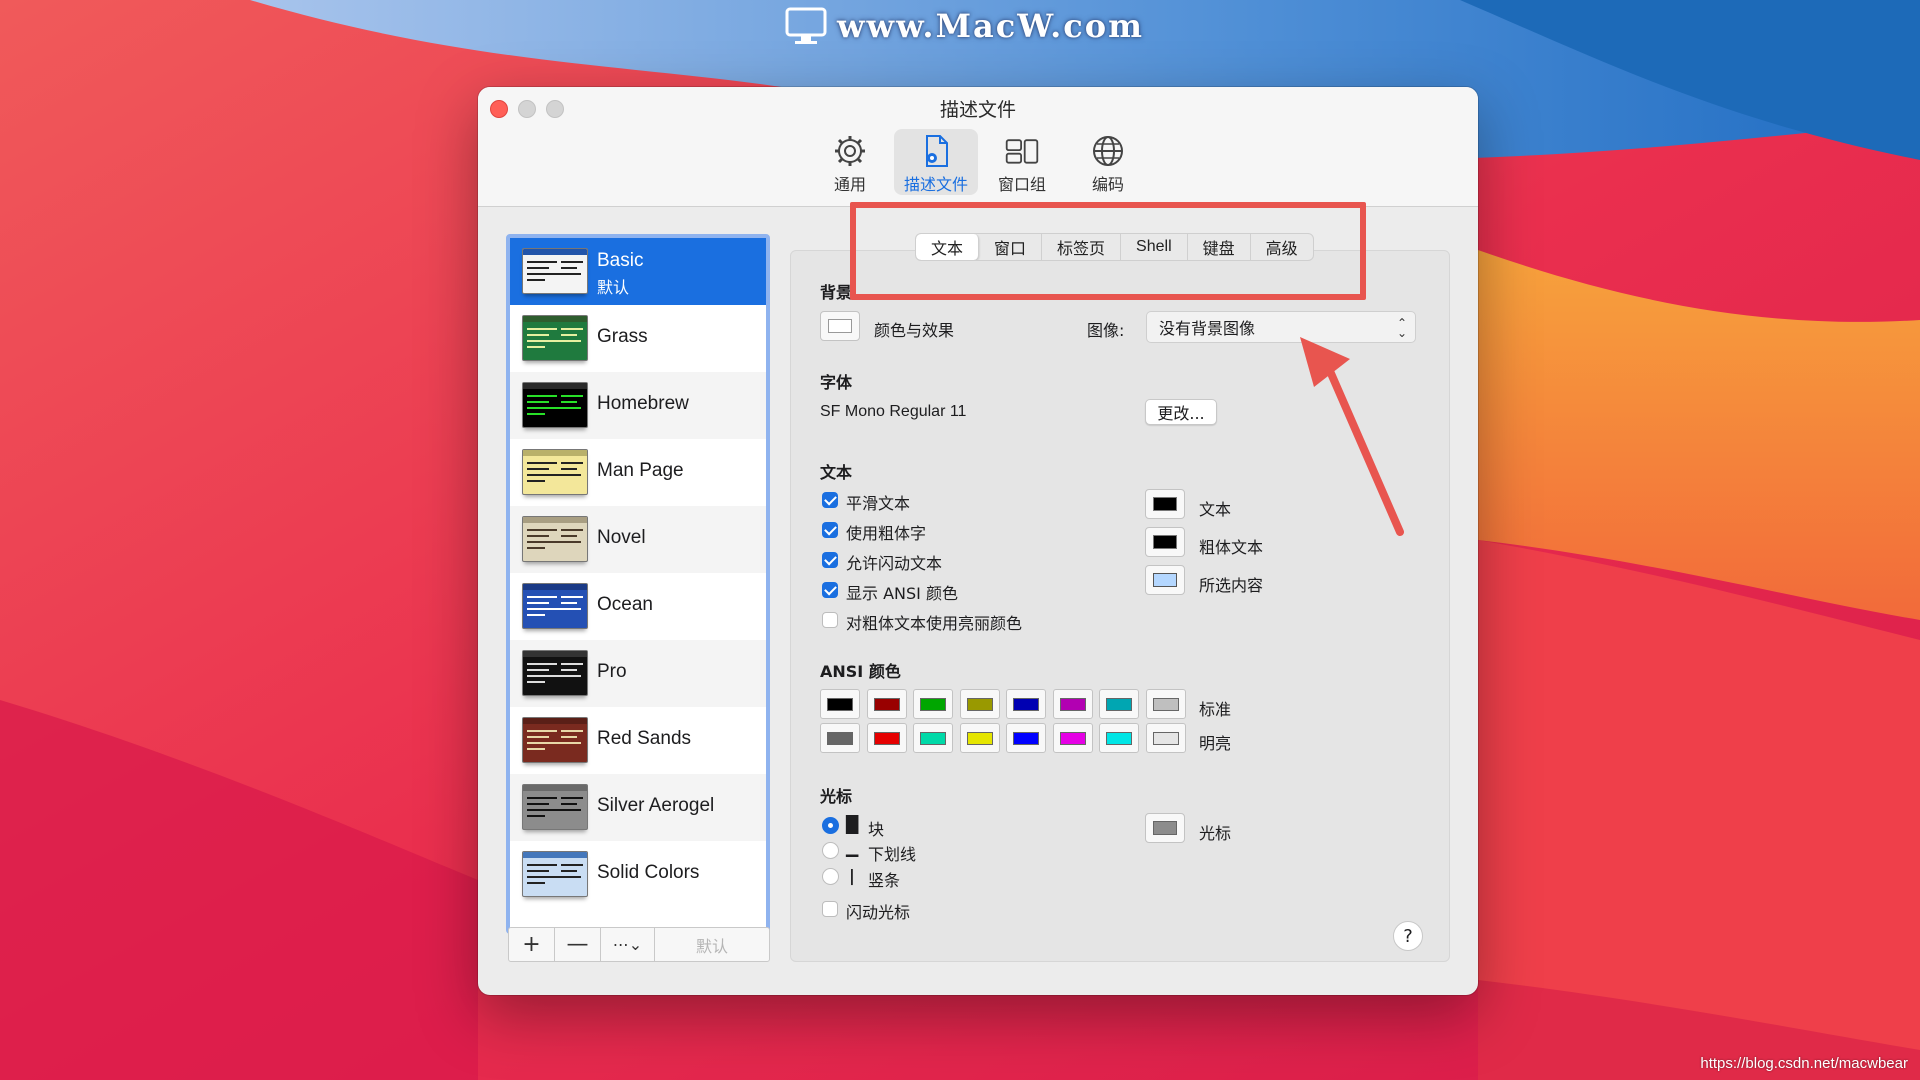  Describe the element at coordinates (638, 807) in the screenshot. I see `profile-item-silver-aerogel: Silver Aerogel` at that location.